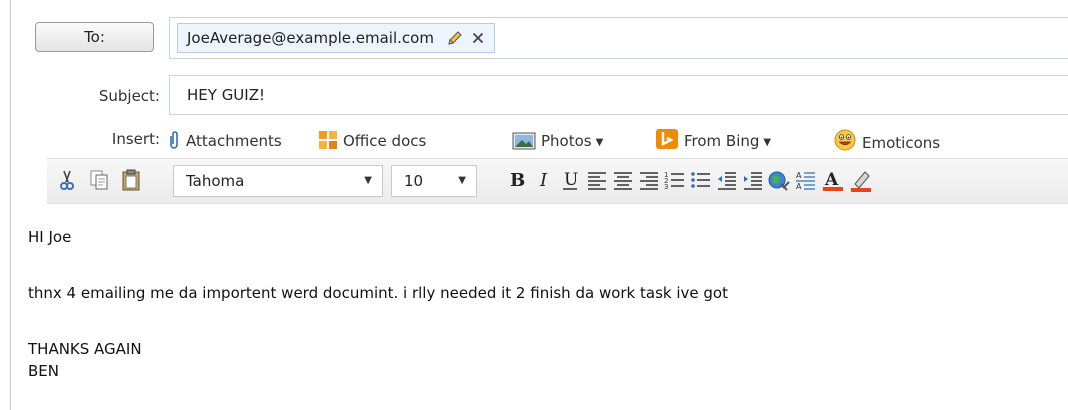  I want to click on insert-photos-label: Photos, so click(566, 141).